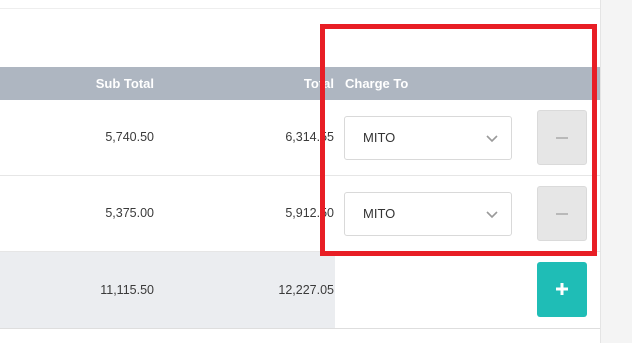  Describe the element at coordinates (129, 137) in the screenshot. I see `cell-sub-total: 5,740.50` at that location.